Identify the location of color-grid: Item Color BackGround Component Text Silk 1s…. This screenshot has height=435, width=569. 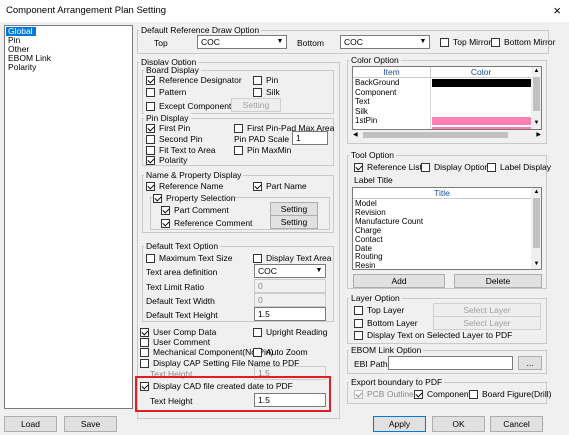
(447, 98).